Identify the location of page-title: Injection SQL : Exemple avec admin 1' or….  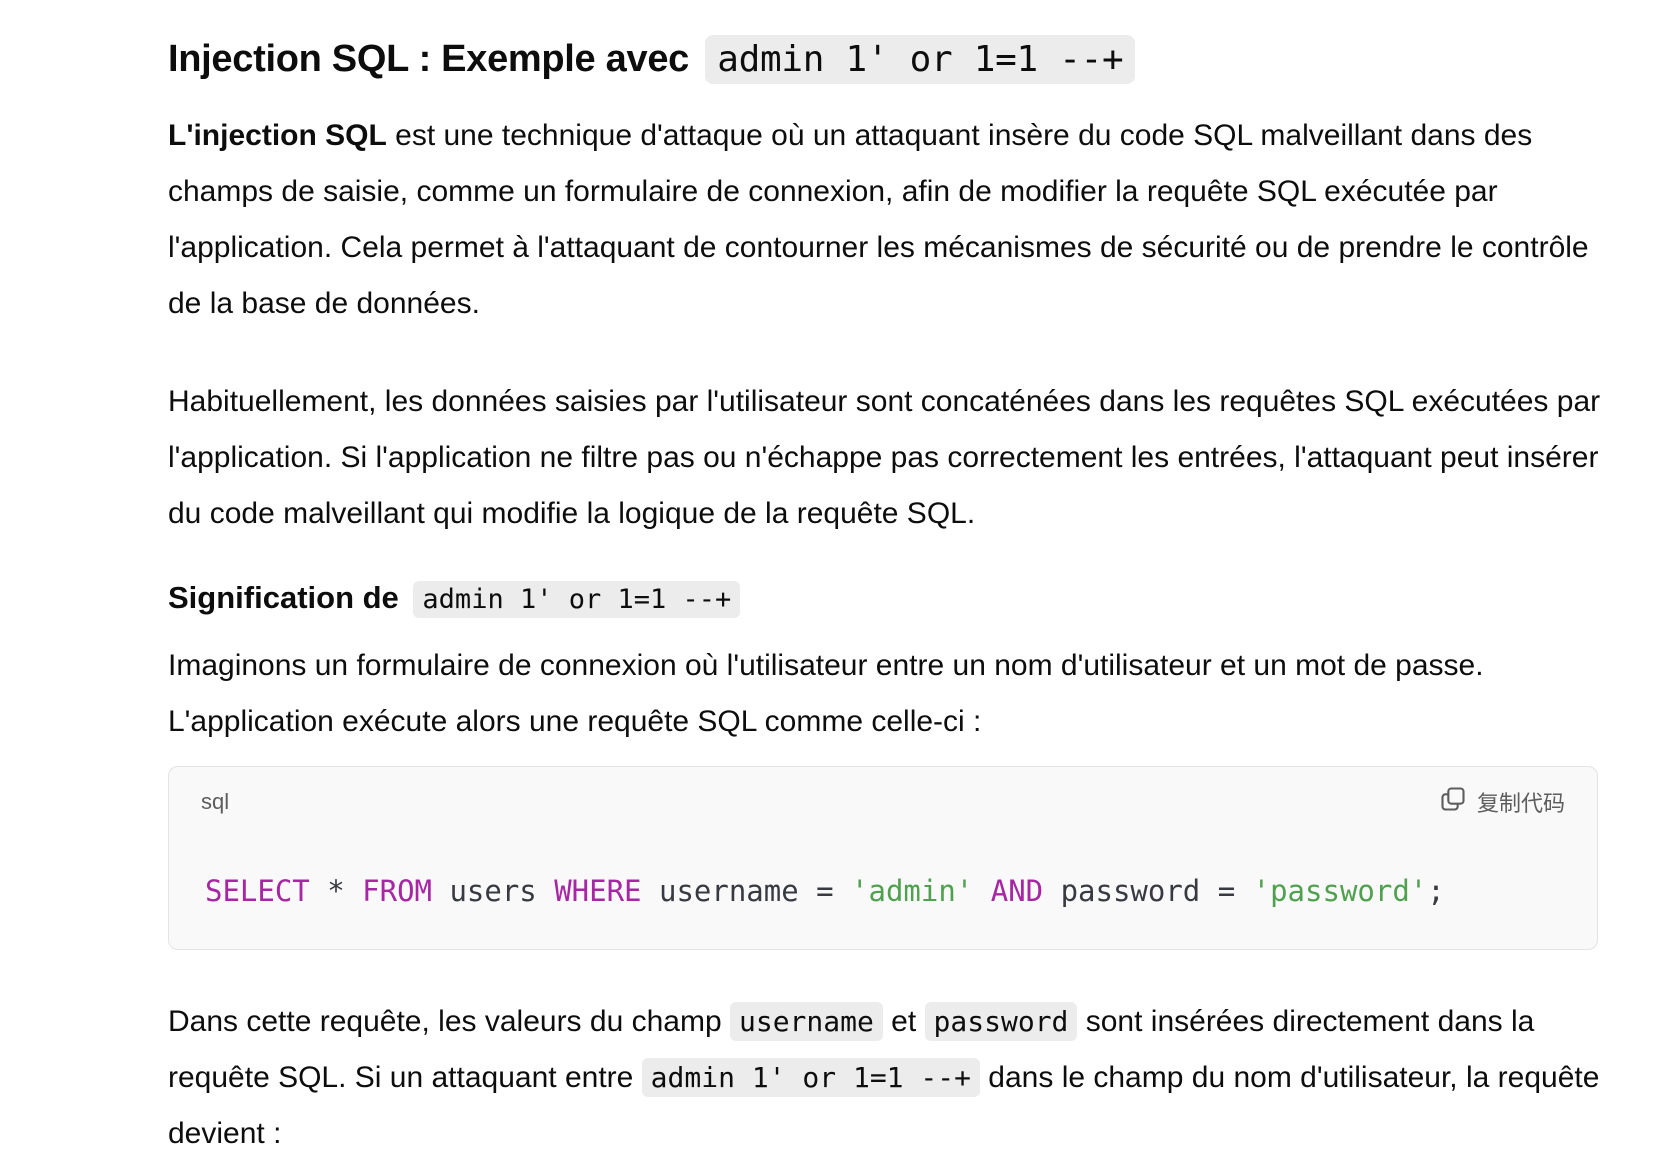
(652, 59).